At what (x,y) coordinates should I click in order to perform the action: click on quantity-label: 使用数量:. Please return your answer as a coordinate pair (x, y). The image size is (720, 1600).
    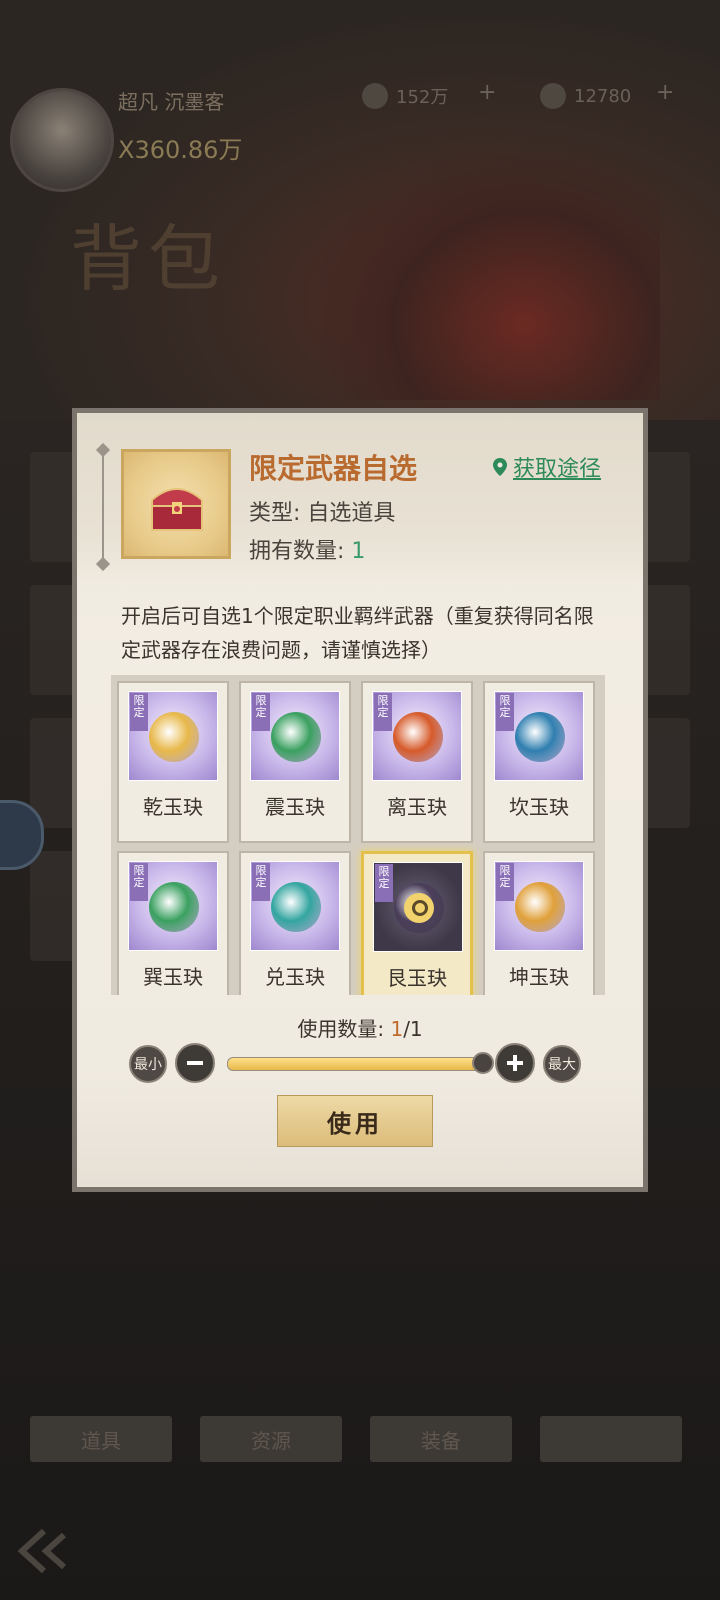
    Looking at the image, I should click on (341, 1029).